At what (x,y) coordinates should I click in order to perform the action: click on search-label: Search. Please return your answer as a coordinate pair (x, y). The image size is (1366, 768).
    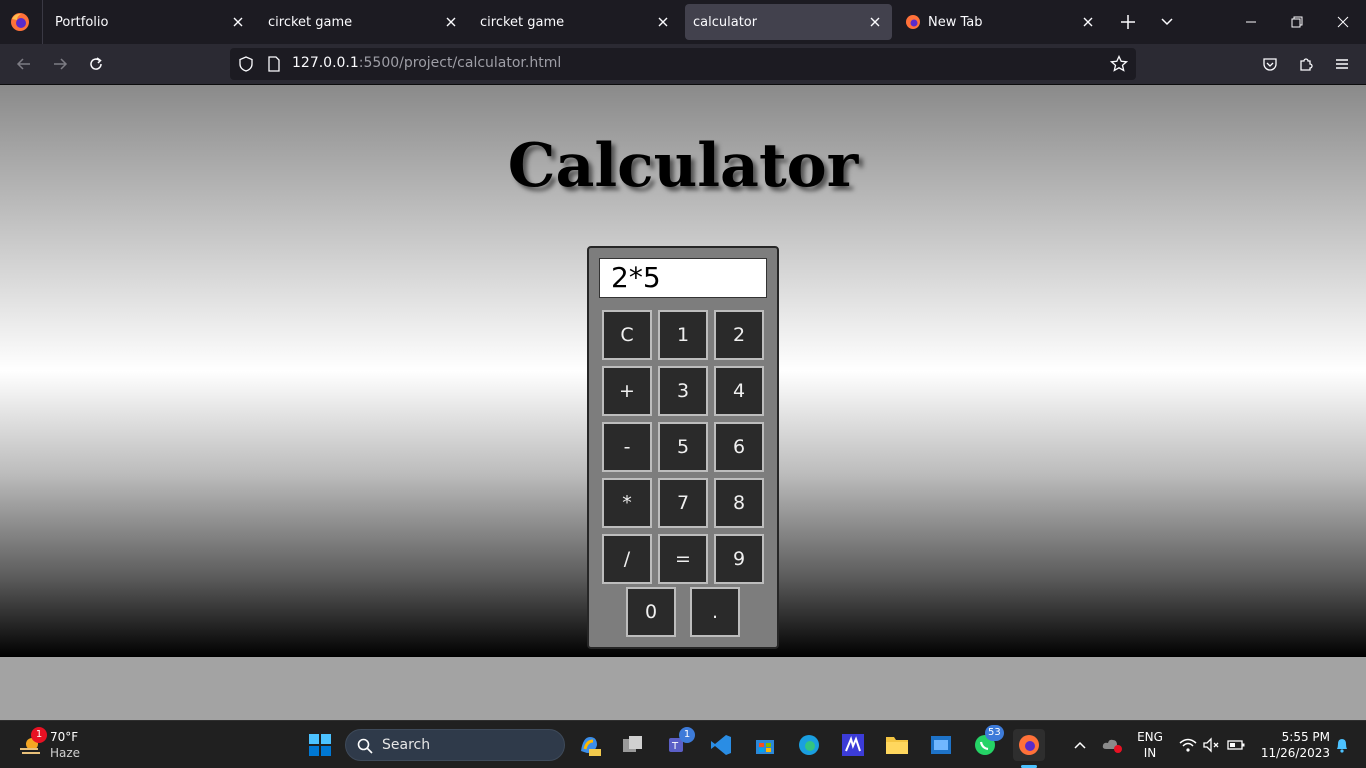
    Looking at the image, I should click on (406, 745).